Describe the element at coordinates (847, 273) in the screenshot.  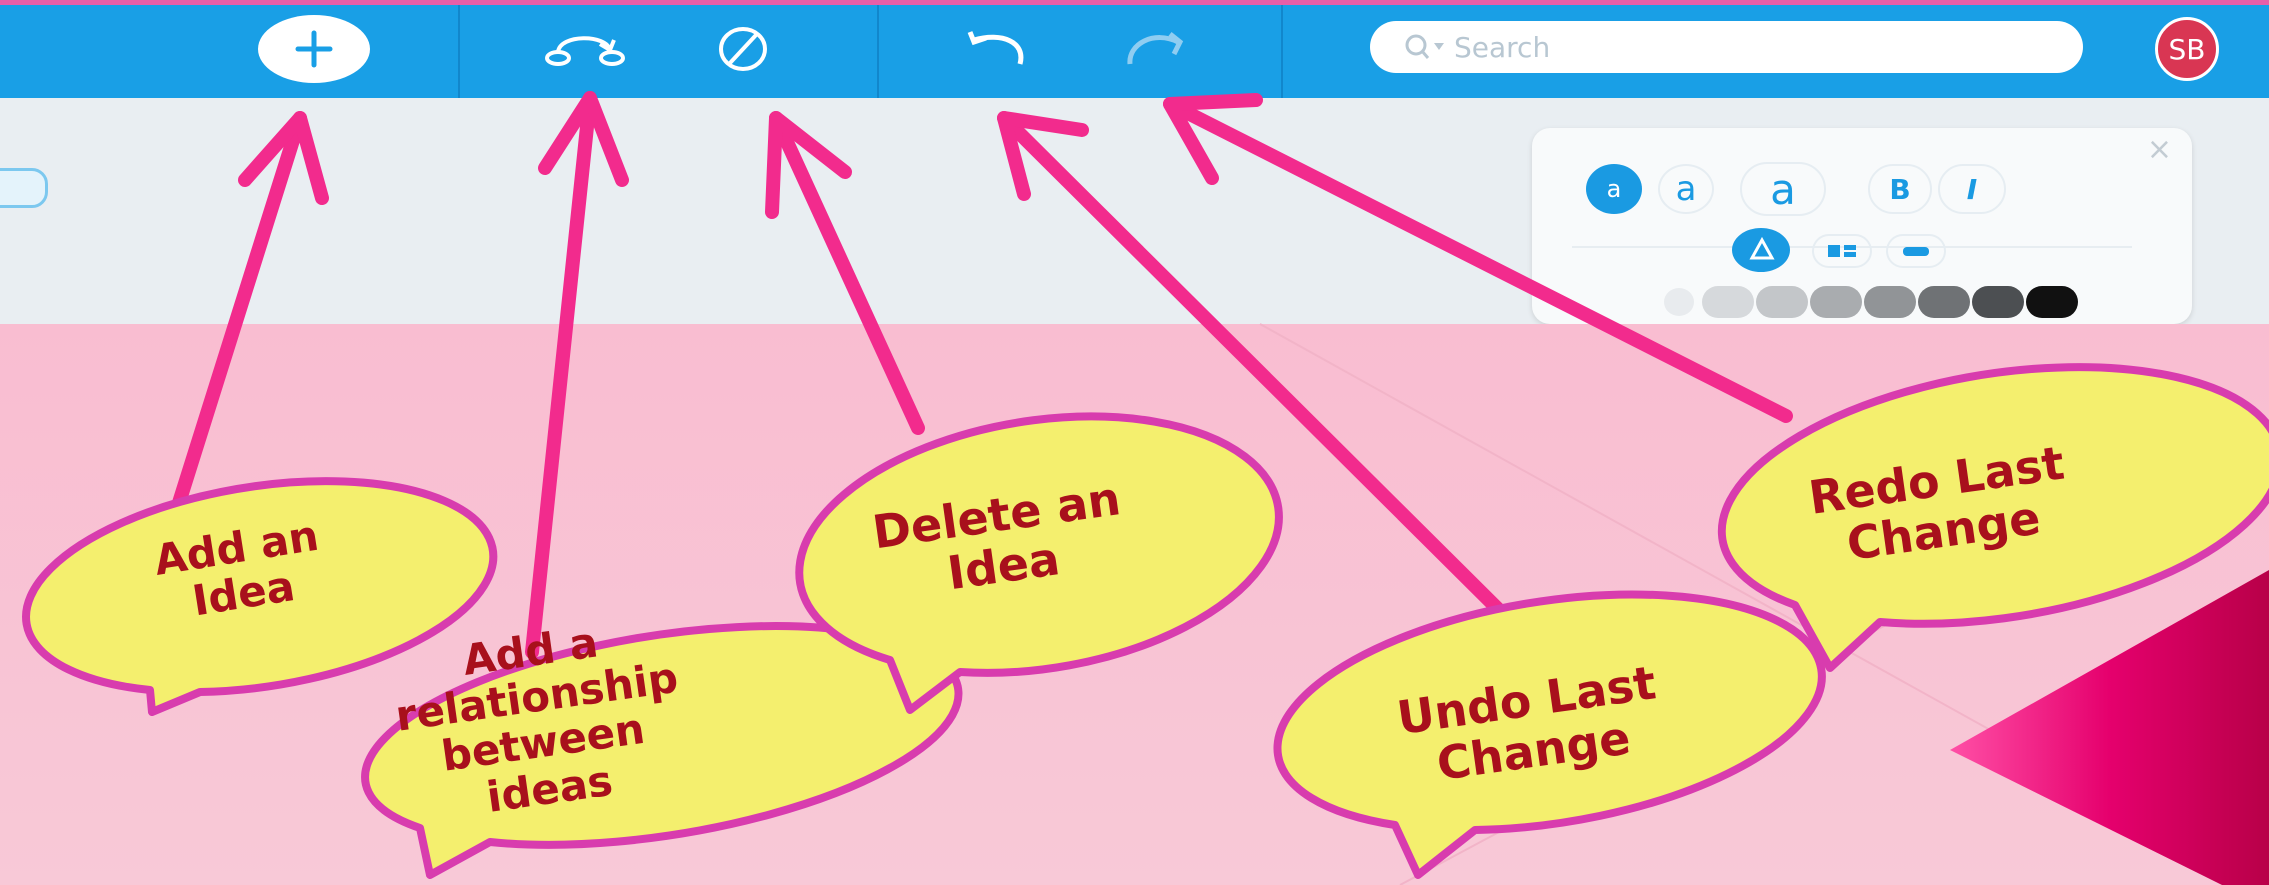
I see `arrow-delete-idea` at that location.